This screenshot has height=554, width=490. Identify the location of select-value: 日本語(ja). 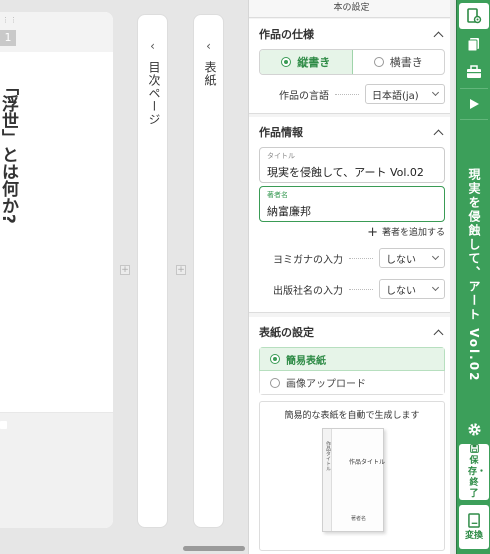
(395, 96).